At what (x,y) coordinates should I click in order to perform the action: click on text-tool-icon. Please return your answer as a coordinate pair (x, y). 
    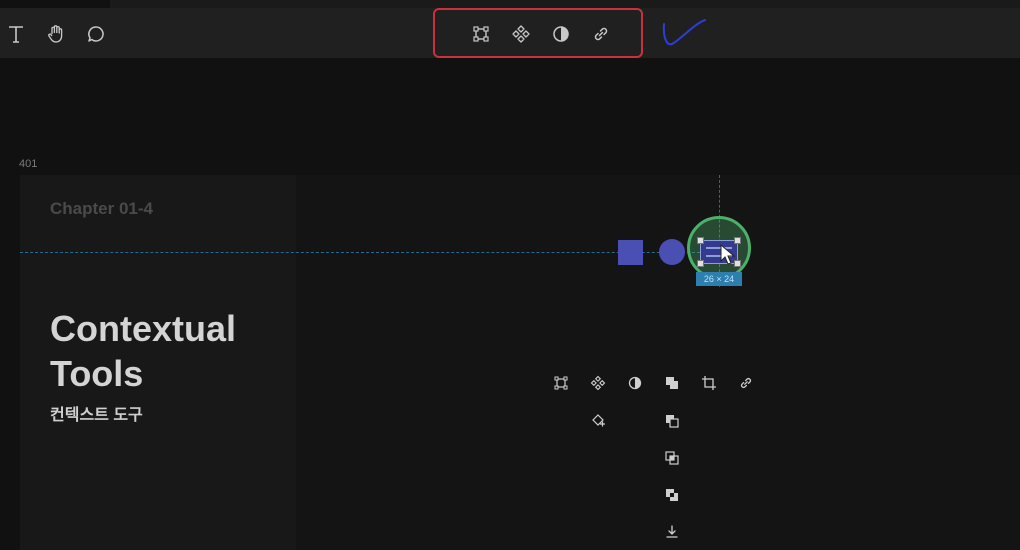
    Looking at the image, I should click on (16, 34).